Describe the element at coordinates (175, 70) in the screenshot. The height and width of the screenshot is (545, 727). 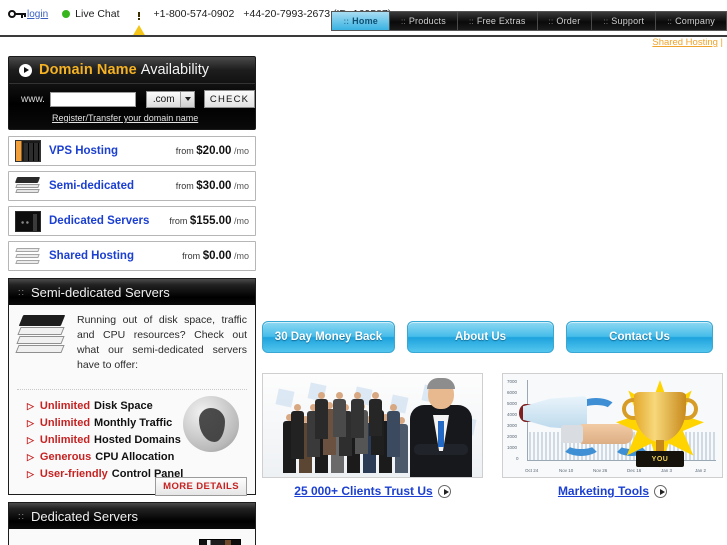
I see `domain-title-rest: Availability` at that location.